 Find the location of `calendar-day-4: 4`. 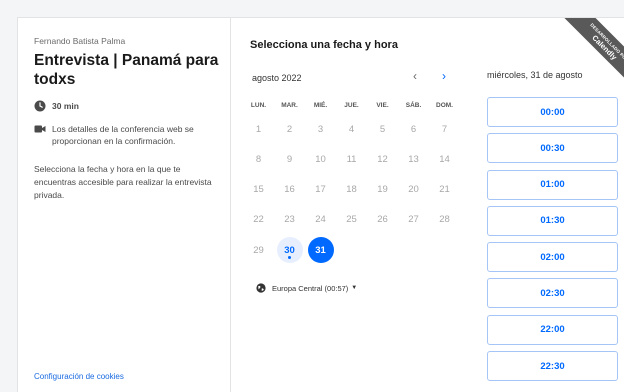

calendar-day-4: 4 is located at coordinates (351, 129).